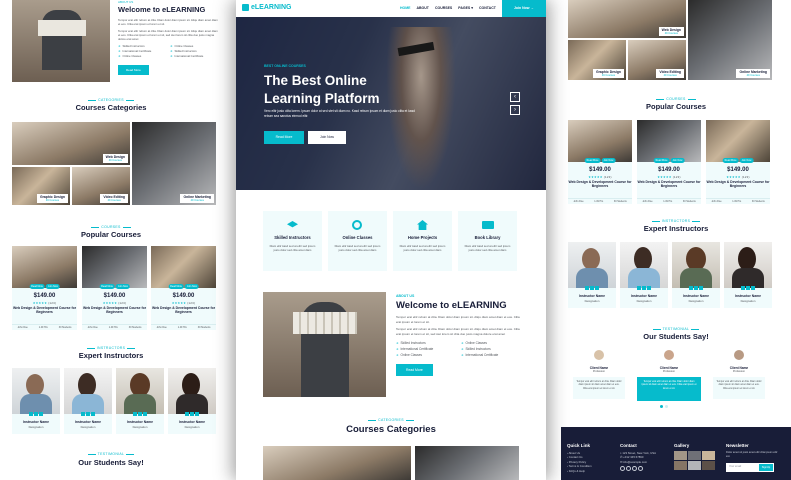  Describe the element at coordinates (266, 7) in the screenshot. I see `brand-logo: eLEARNING` at that location.